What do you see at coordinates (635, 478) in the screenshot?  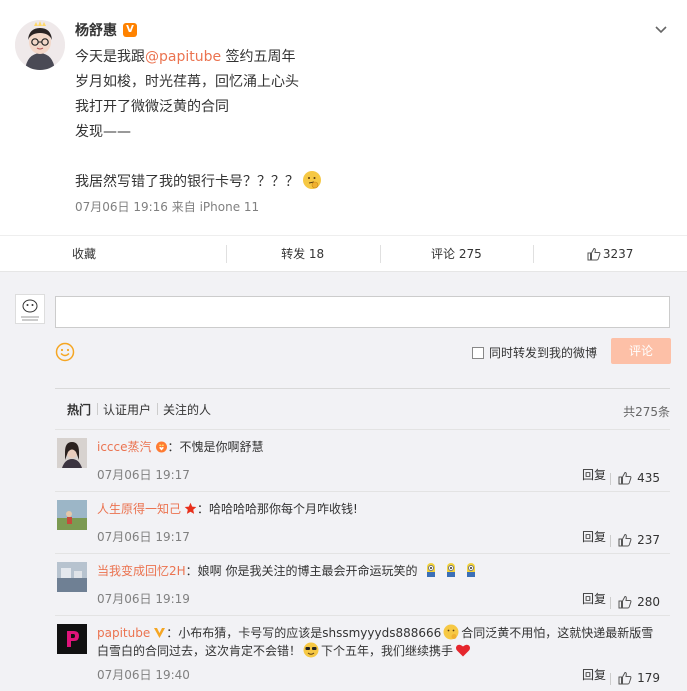 I see `comment-like-button: 435` at bounding box center [635, 478].